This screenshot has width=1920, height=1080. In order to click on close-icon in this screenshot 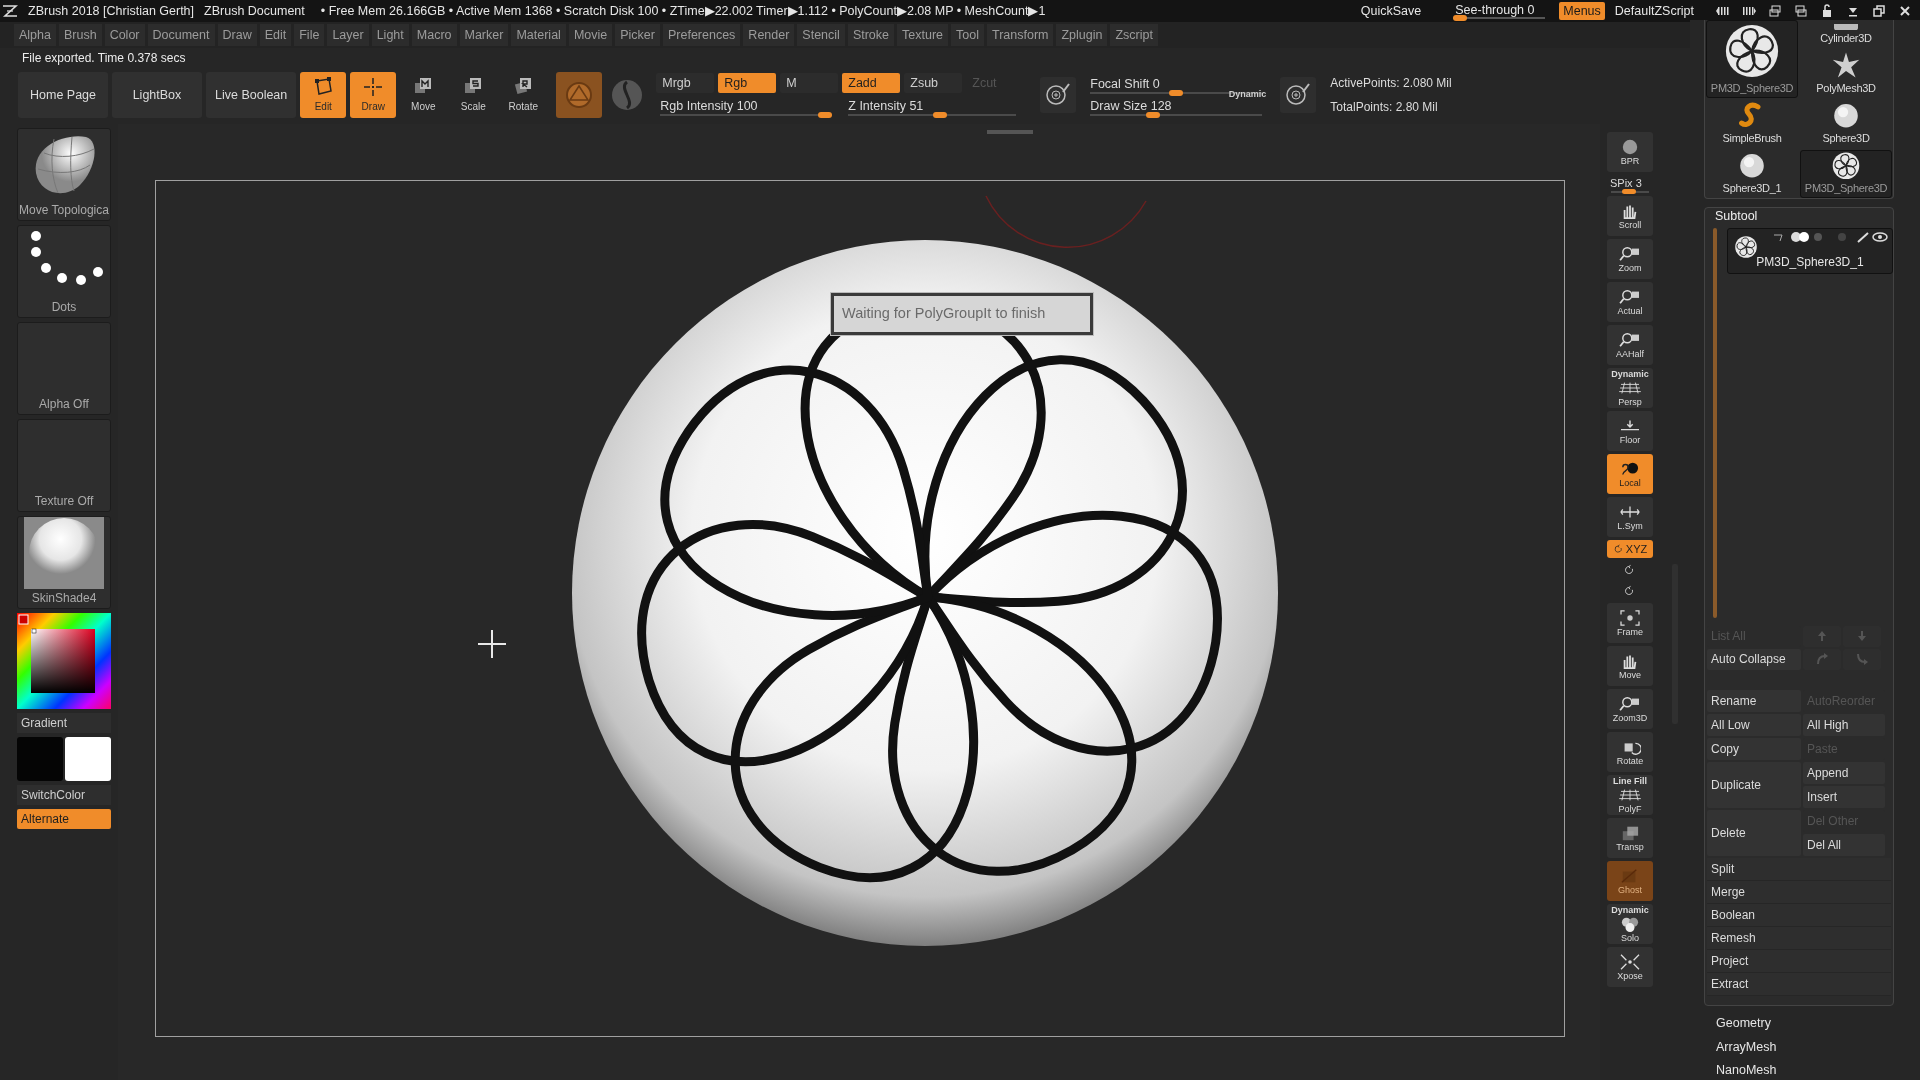, I will do `click(1905, 11)`.